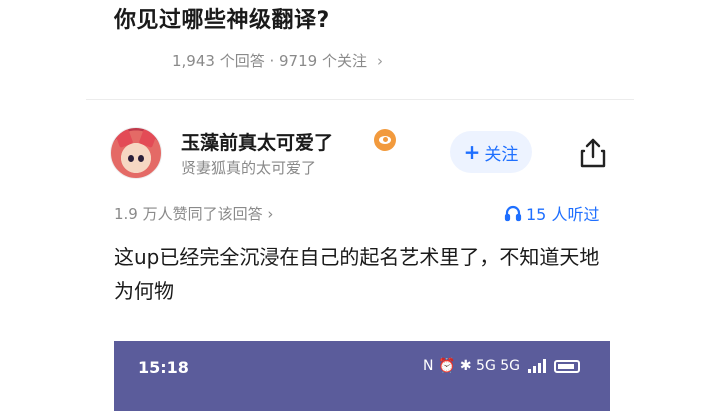 The width and height of the screenshot is (720, 411). What do you see at coordinates (360, 99) in the screenshot?
I see `divider` at bounding box center [360, 99].